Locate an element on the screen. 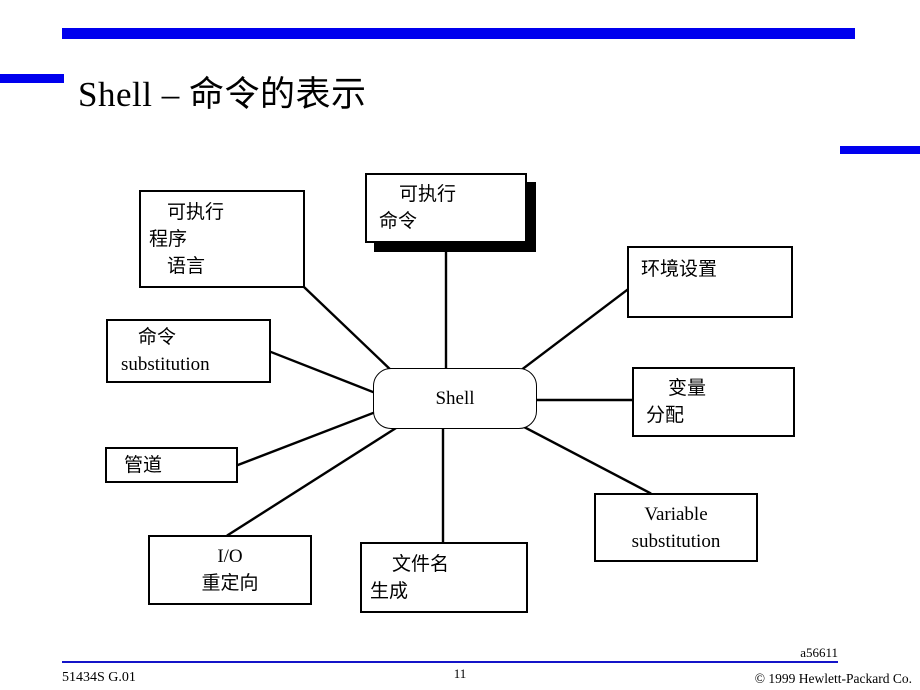 This screenshot has height=690, width=920. node-cmd-substitution: 命令 substitution is located at coordinates (188, 351).